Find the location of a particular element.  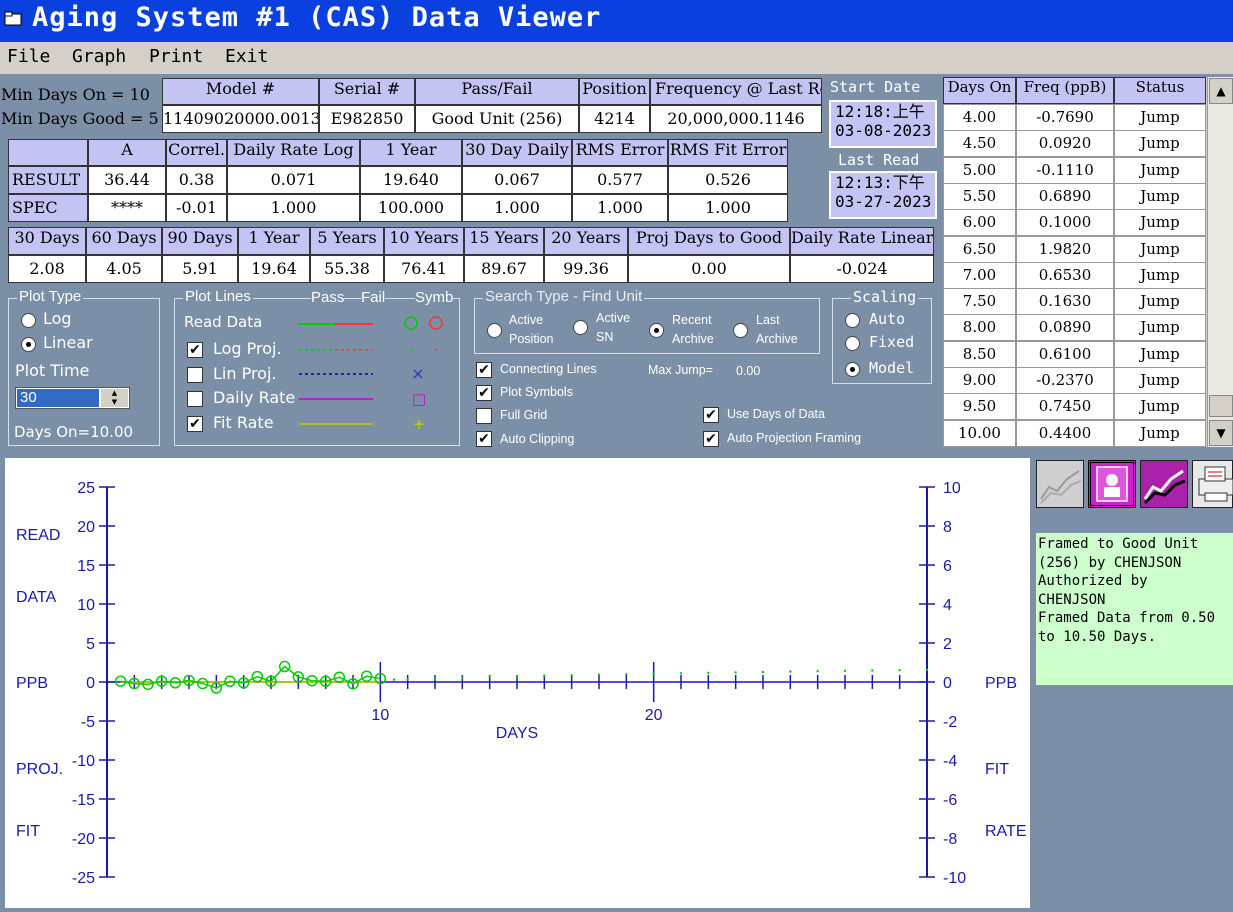

window-title: Aging System #1 (CAS) Data Viewer is located at coordinates (317, 17).